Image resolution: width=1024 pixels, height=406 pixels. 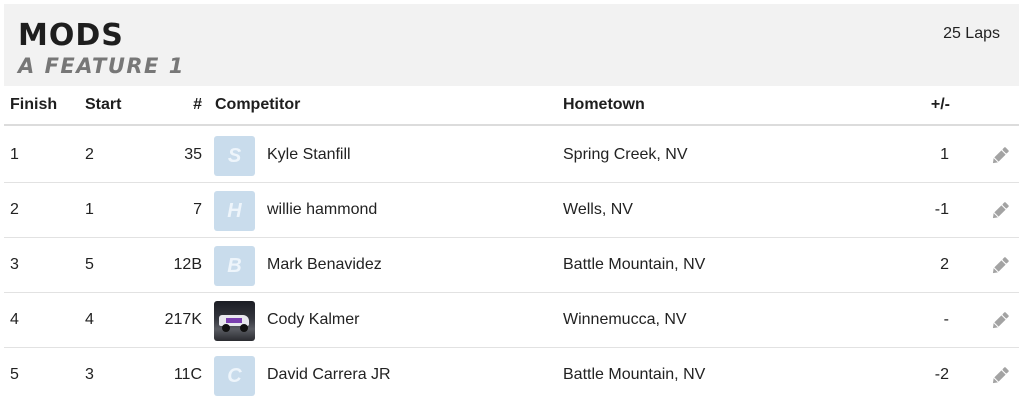 I want to click on start-cell: 3, so click(x=89, y=374).